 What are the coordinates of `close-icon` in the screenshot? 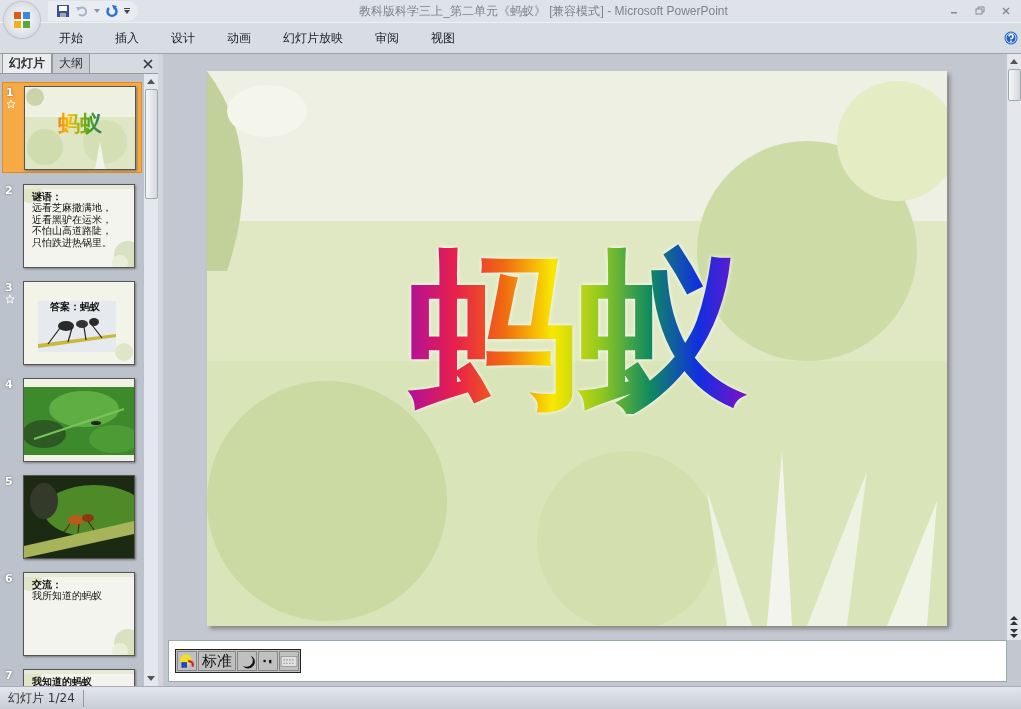 It's located at (148, 64).